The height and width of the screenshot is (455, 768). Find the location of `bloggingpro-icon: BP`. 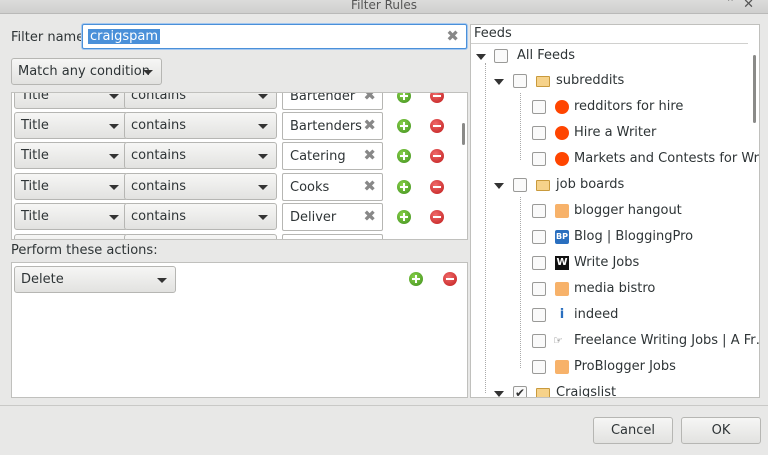

bloggingpro-icon: BP is located at coordinates (562, 237).